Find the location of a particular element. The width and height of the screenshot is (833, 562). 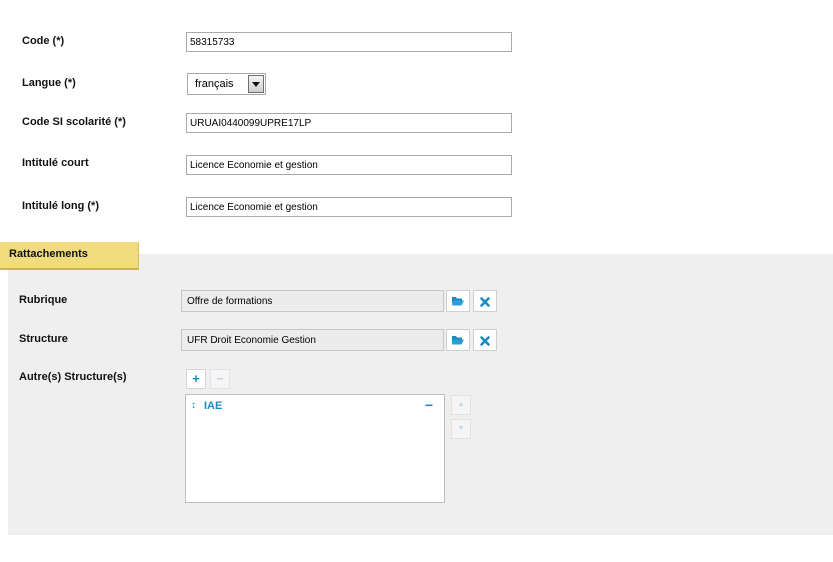

intitule-court-label: Intitulé court is located at coordinates (55, 163).